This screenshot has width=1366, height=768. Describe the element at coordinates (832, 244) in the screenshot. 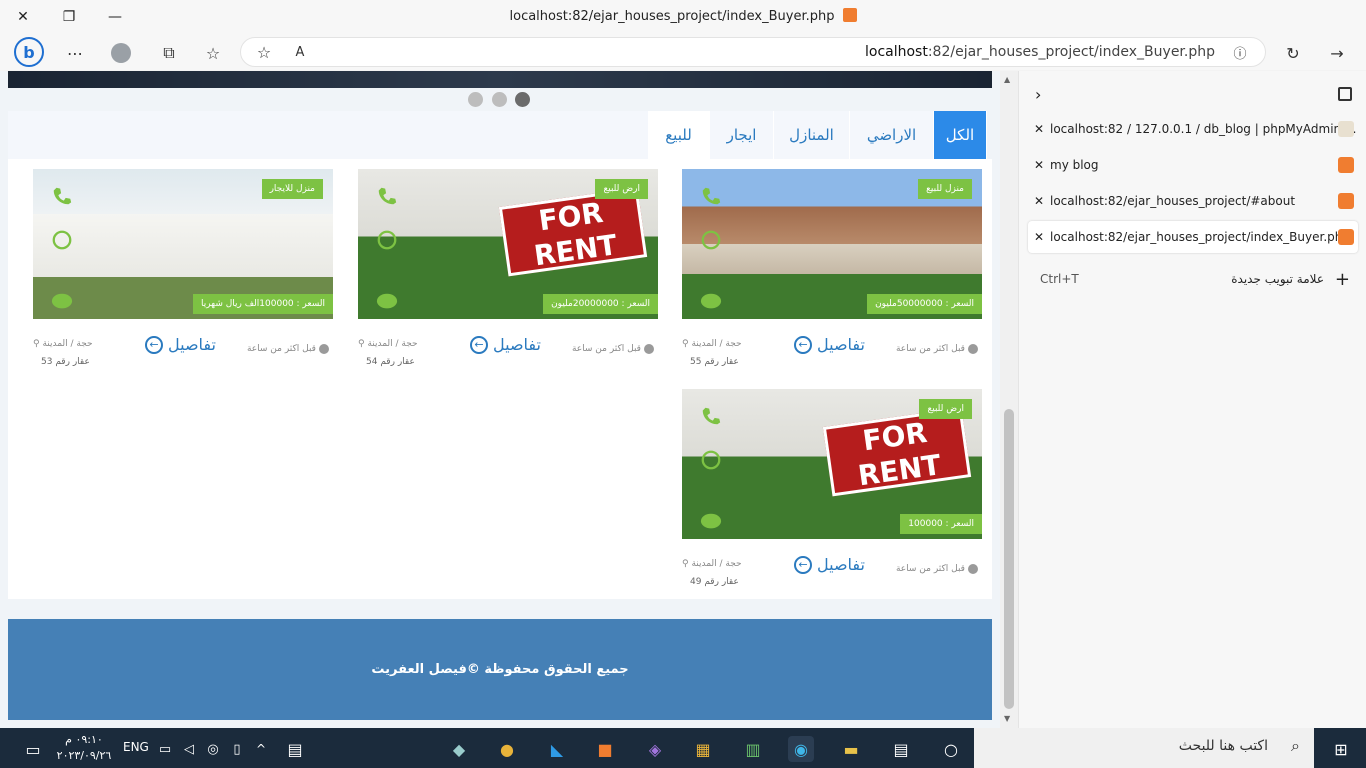

I see `listing-image: منزل للبيع السعر : 50000000مليون` at that location.